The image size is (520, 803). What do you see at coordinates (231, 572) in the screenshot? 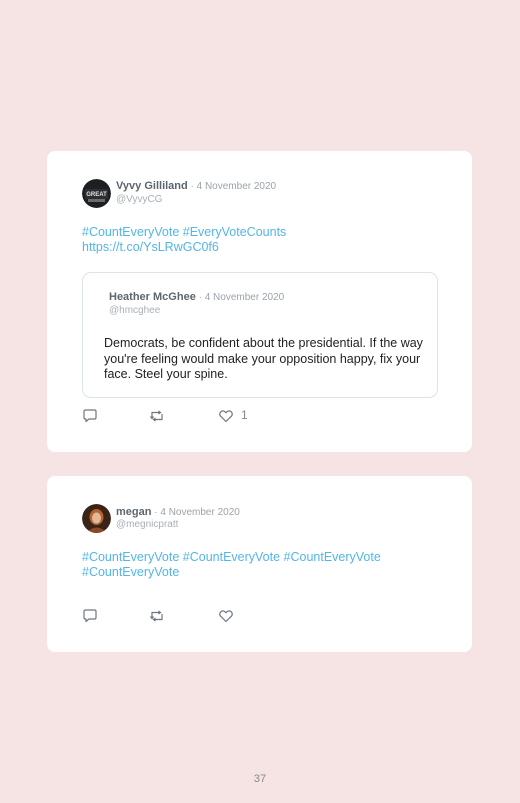
I see `hashtag-line: #CountEveryVote` at bounding box center [231, 572].